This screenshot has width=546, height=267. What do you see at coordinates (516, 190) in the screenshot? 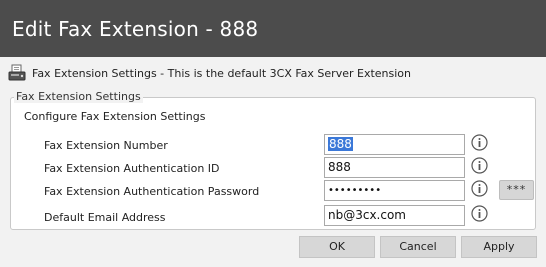
I see `show-password-button: ***` at bounding box center [516, 190].